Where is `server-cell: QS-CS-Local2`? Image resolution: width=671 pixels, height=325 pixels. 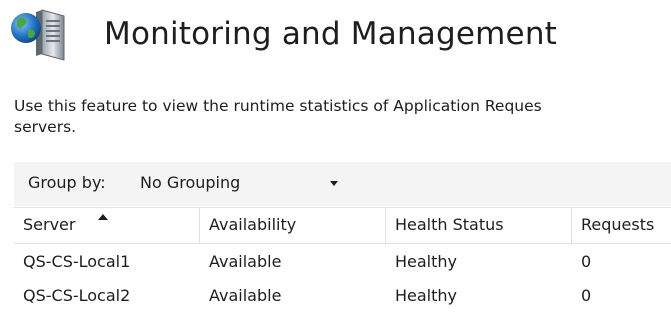 server-cell: QS-CS-Local2 is located at coordinates (77, 295).